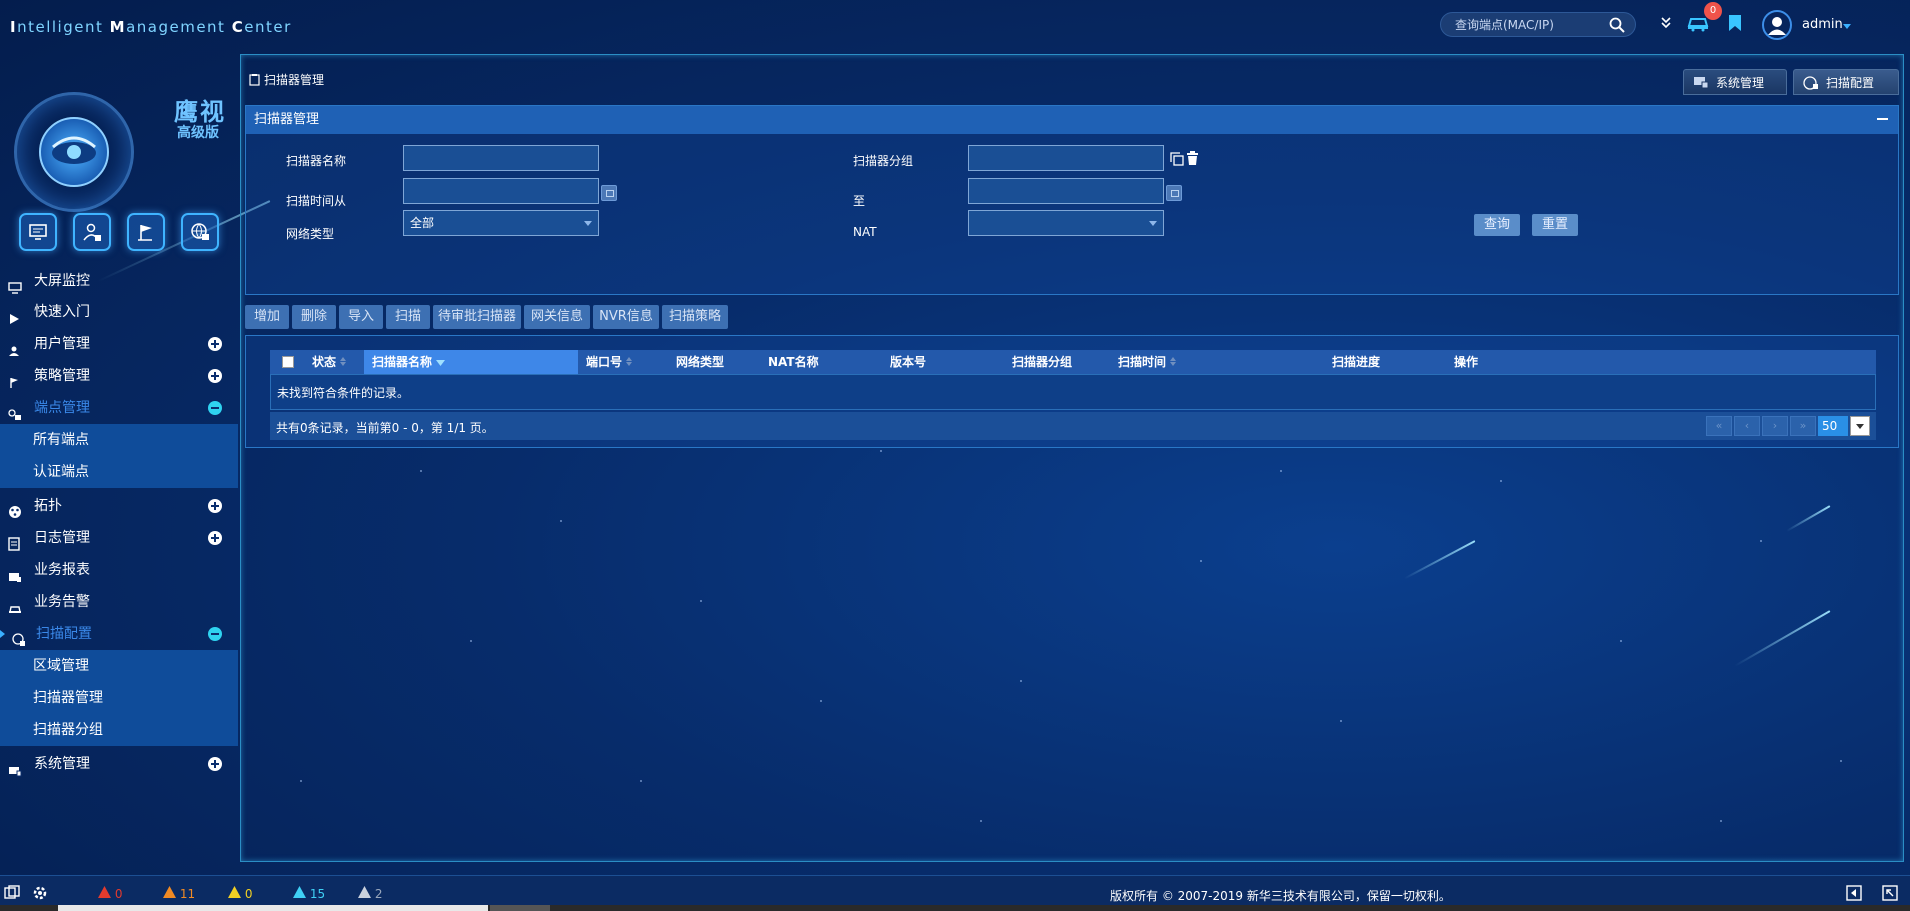 Image resolution: width=1910 pixels, height=911 pixels. What do you see at coordinates (146, 232) in the screenshot?
I see `quick-policy-button` at bounding box center [146, 232].